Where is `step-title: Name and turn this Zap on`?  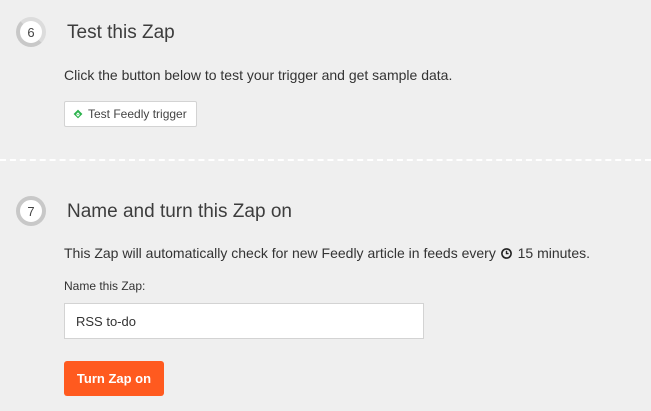
step-title: Name and turn this Zap on is located at coordinates (179, 211).